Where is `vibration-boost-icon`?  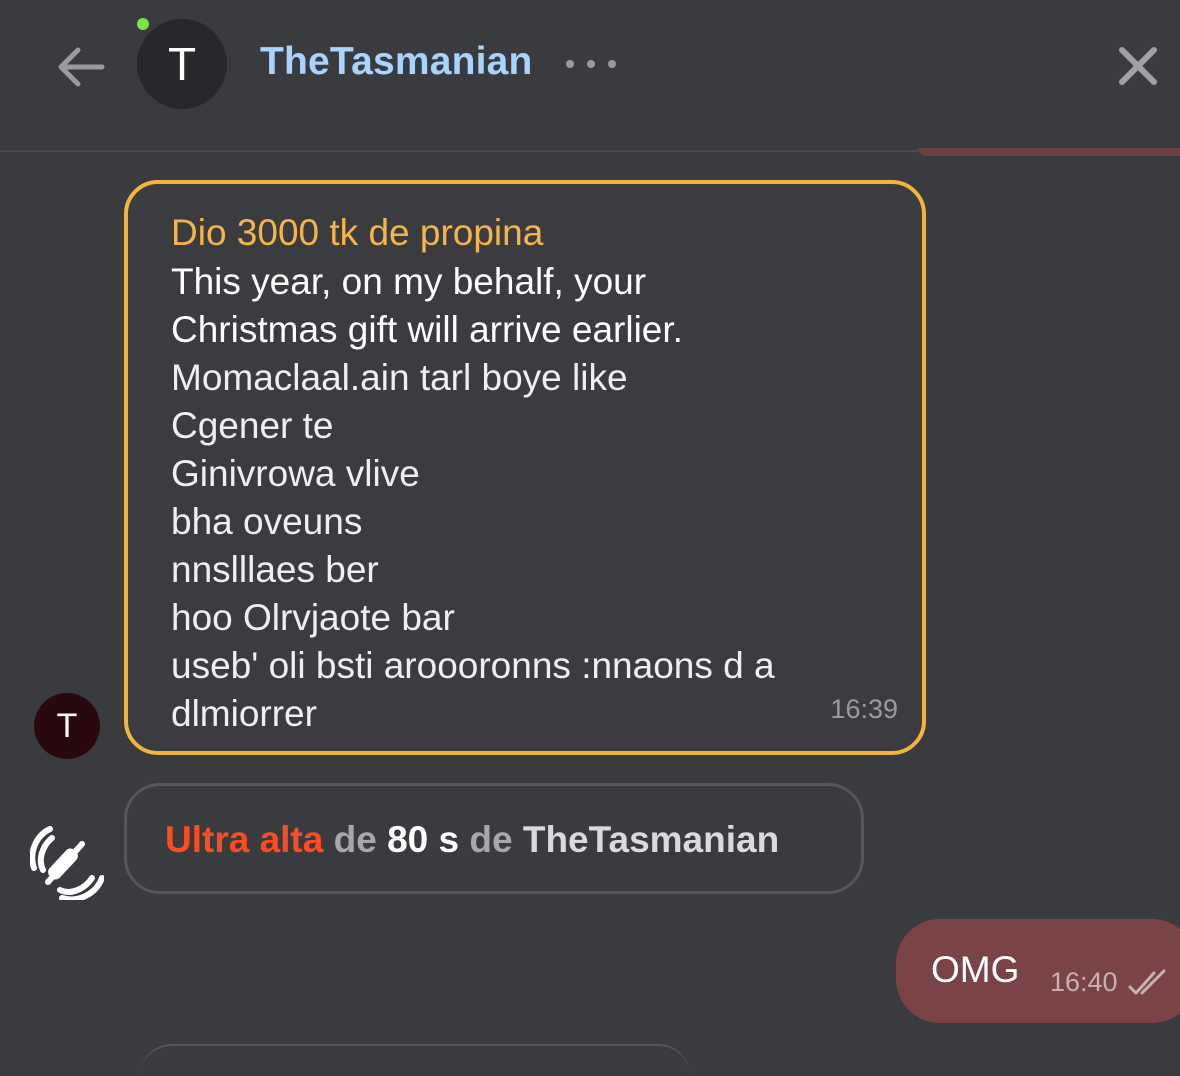 vibration-boost-icon is located at coordinates (67, 863).